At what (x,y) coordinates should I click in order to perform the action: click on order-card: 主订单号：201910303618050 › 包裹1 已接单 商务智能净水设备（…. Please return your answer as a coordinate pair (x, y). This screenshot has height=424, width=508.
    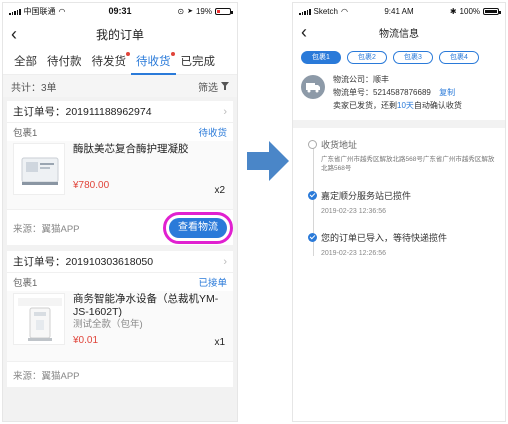
    Looking at the image, I should click on (120, 319).